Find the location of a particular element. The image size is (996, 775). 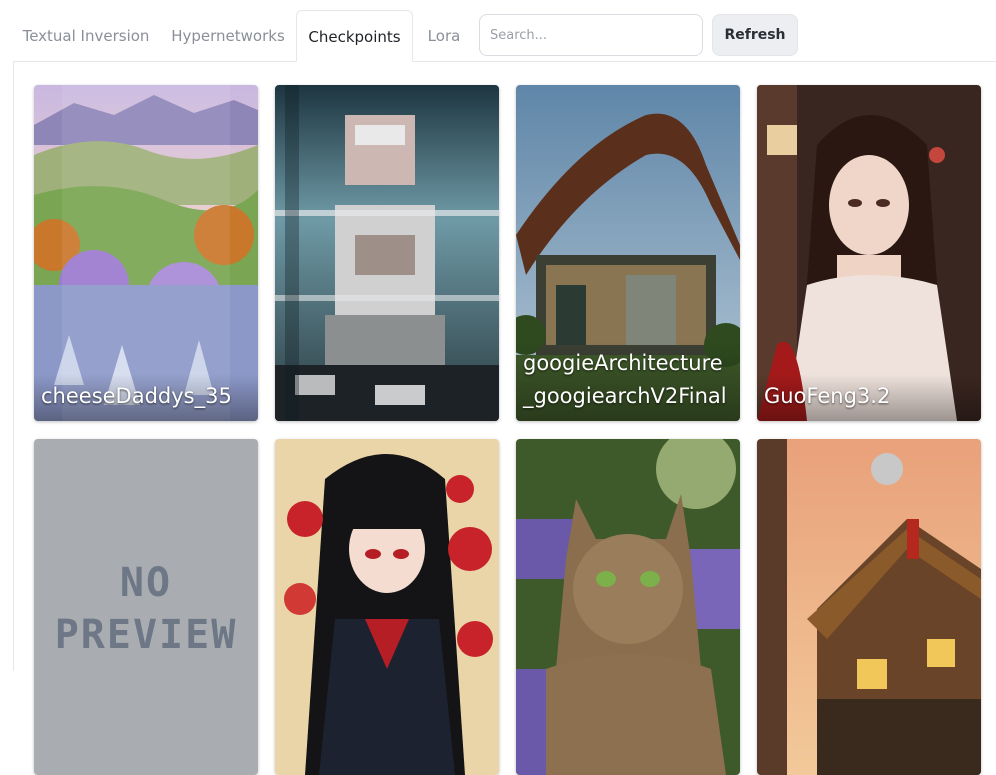

checkpoint-card: cheeseDaddys_35 is located at coordinates (146, 253).